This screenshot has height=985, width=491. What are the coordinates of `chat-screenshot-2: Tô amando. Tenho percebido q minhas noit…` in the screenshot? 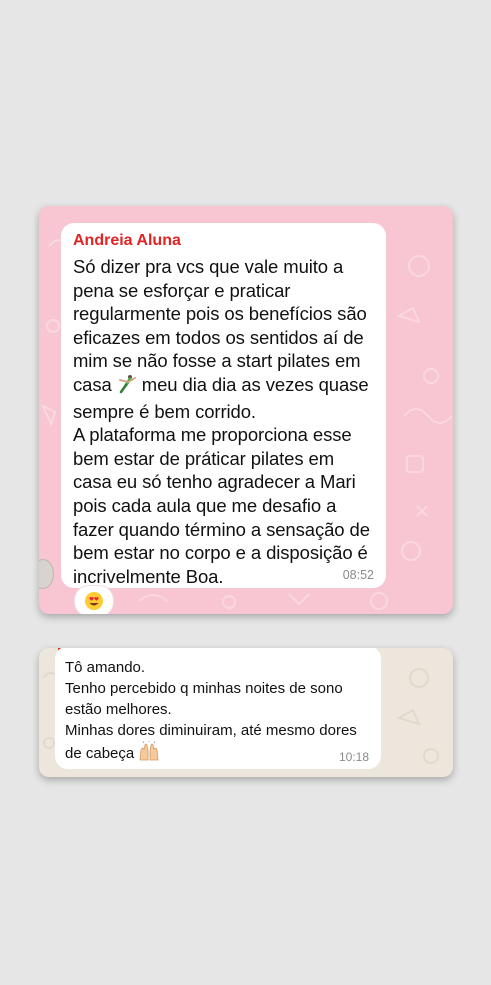 It's located at (246, 712).